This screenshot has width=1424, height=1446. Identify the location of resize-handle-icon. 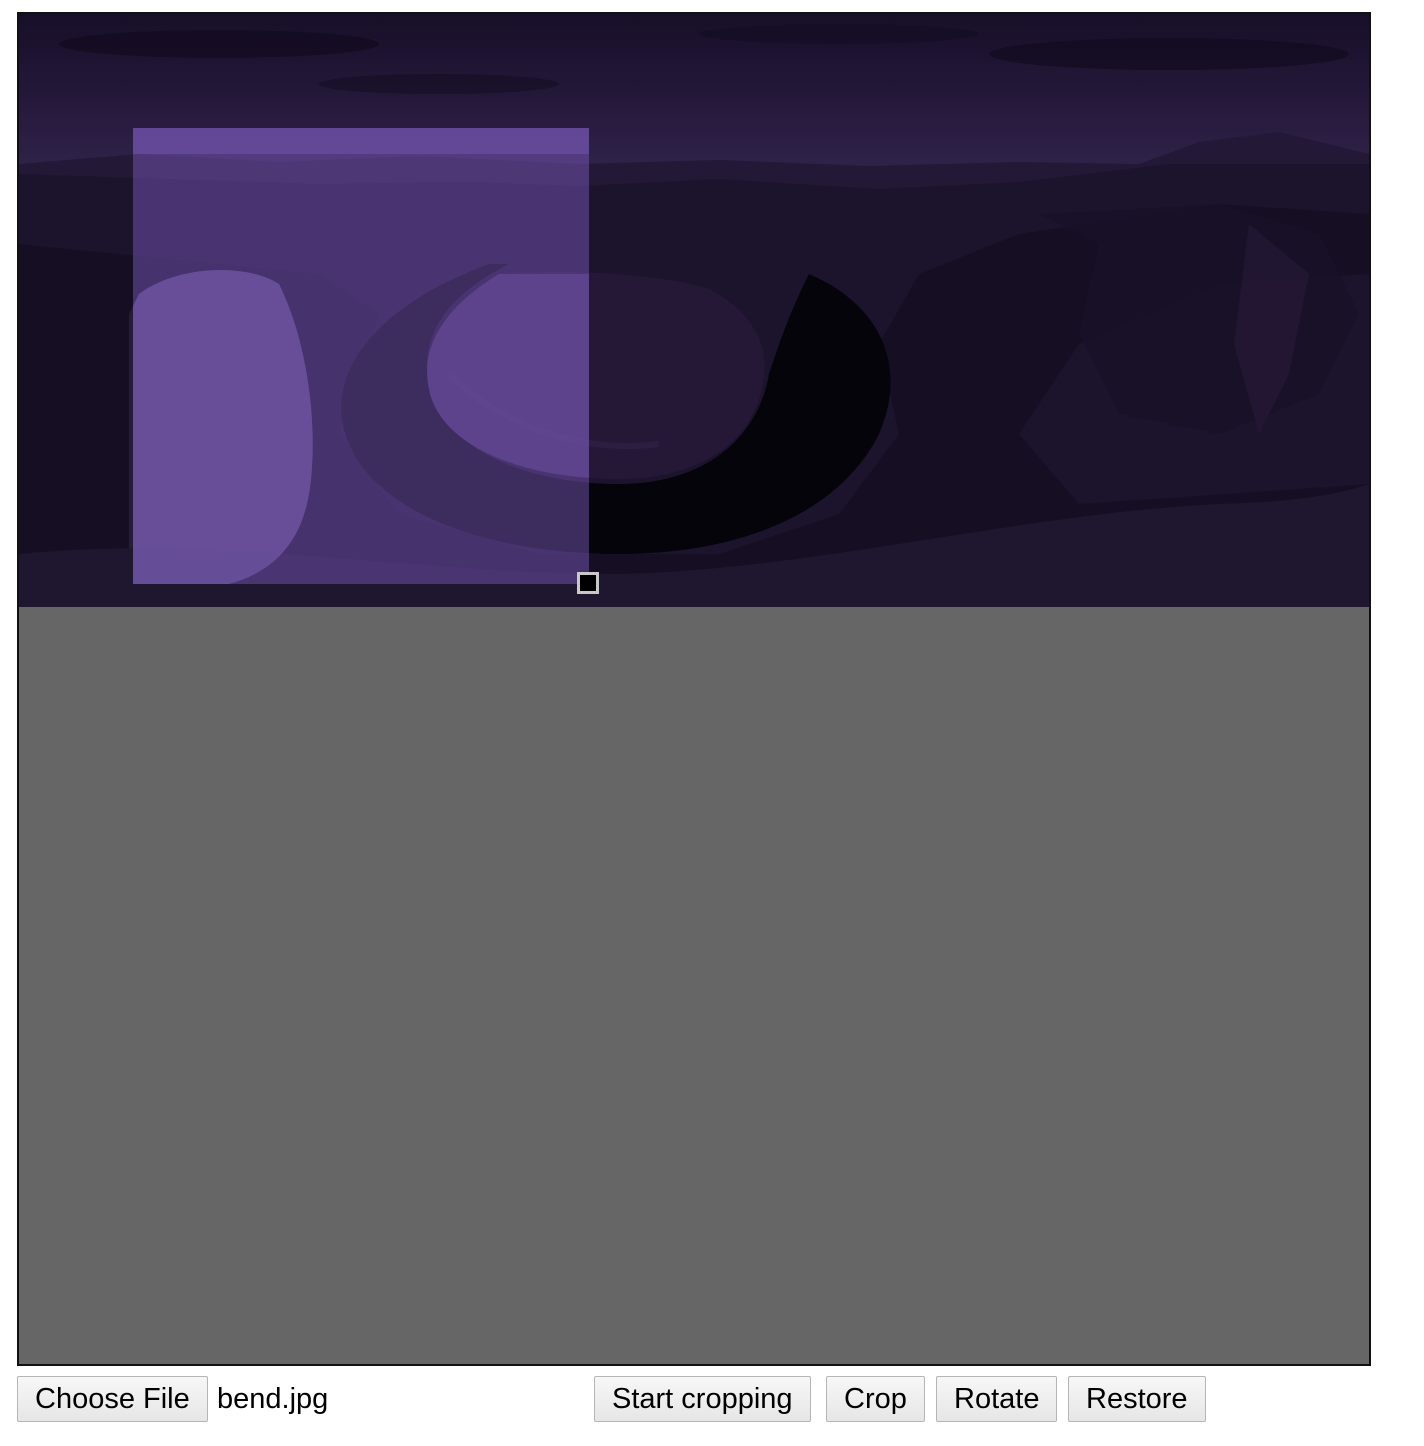
(588, 583).